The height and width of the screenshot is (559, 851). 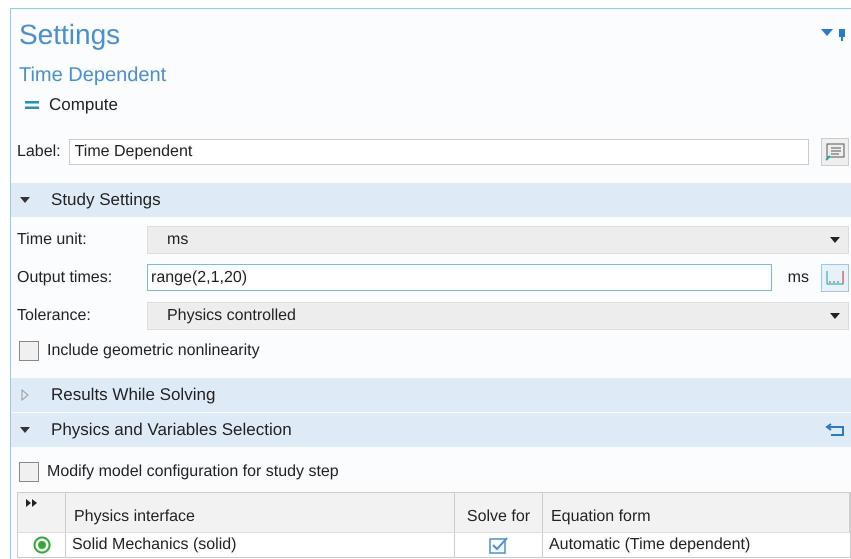 What do you see at coordinates (69, 35) in the screenshot?
I see `panel-title: Settings` at bounding box center [69, 35].